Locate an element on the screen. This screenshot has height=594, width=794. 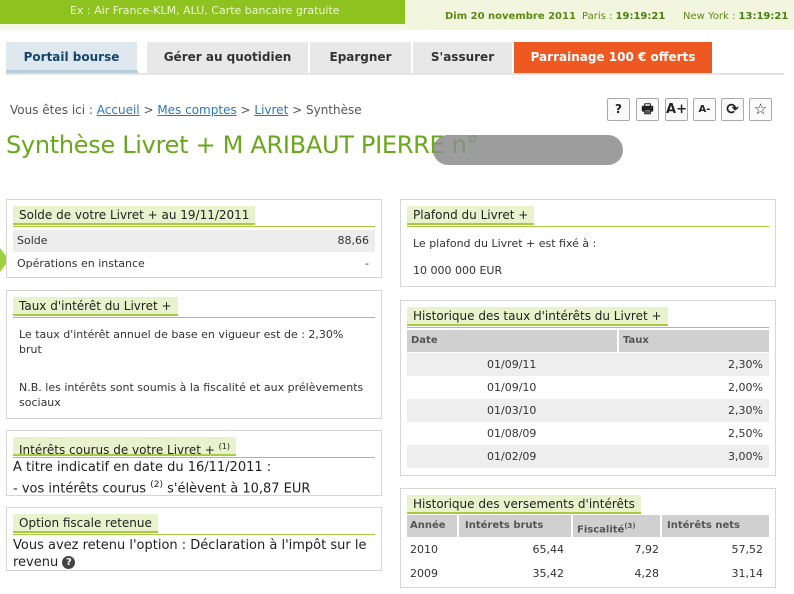
paris-clock: Paris : 19:19:21 is located at coordinates (624, 16).